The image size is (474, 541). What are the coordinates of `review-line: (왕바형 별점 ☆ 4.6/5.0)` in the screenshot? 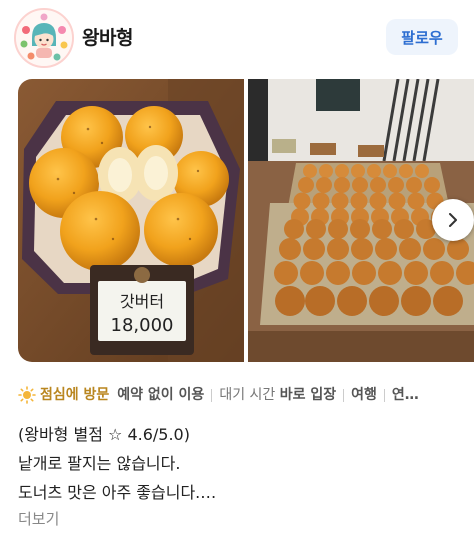 It's located at (104, 434).